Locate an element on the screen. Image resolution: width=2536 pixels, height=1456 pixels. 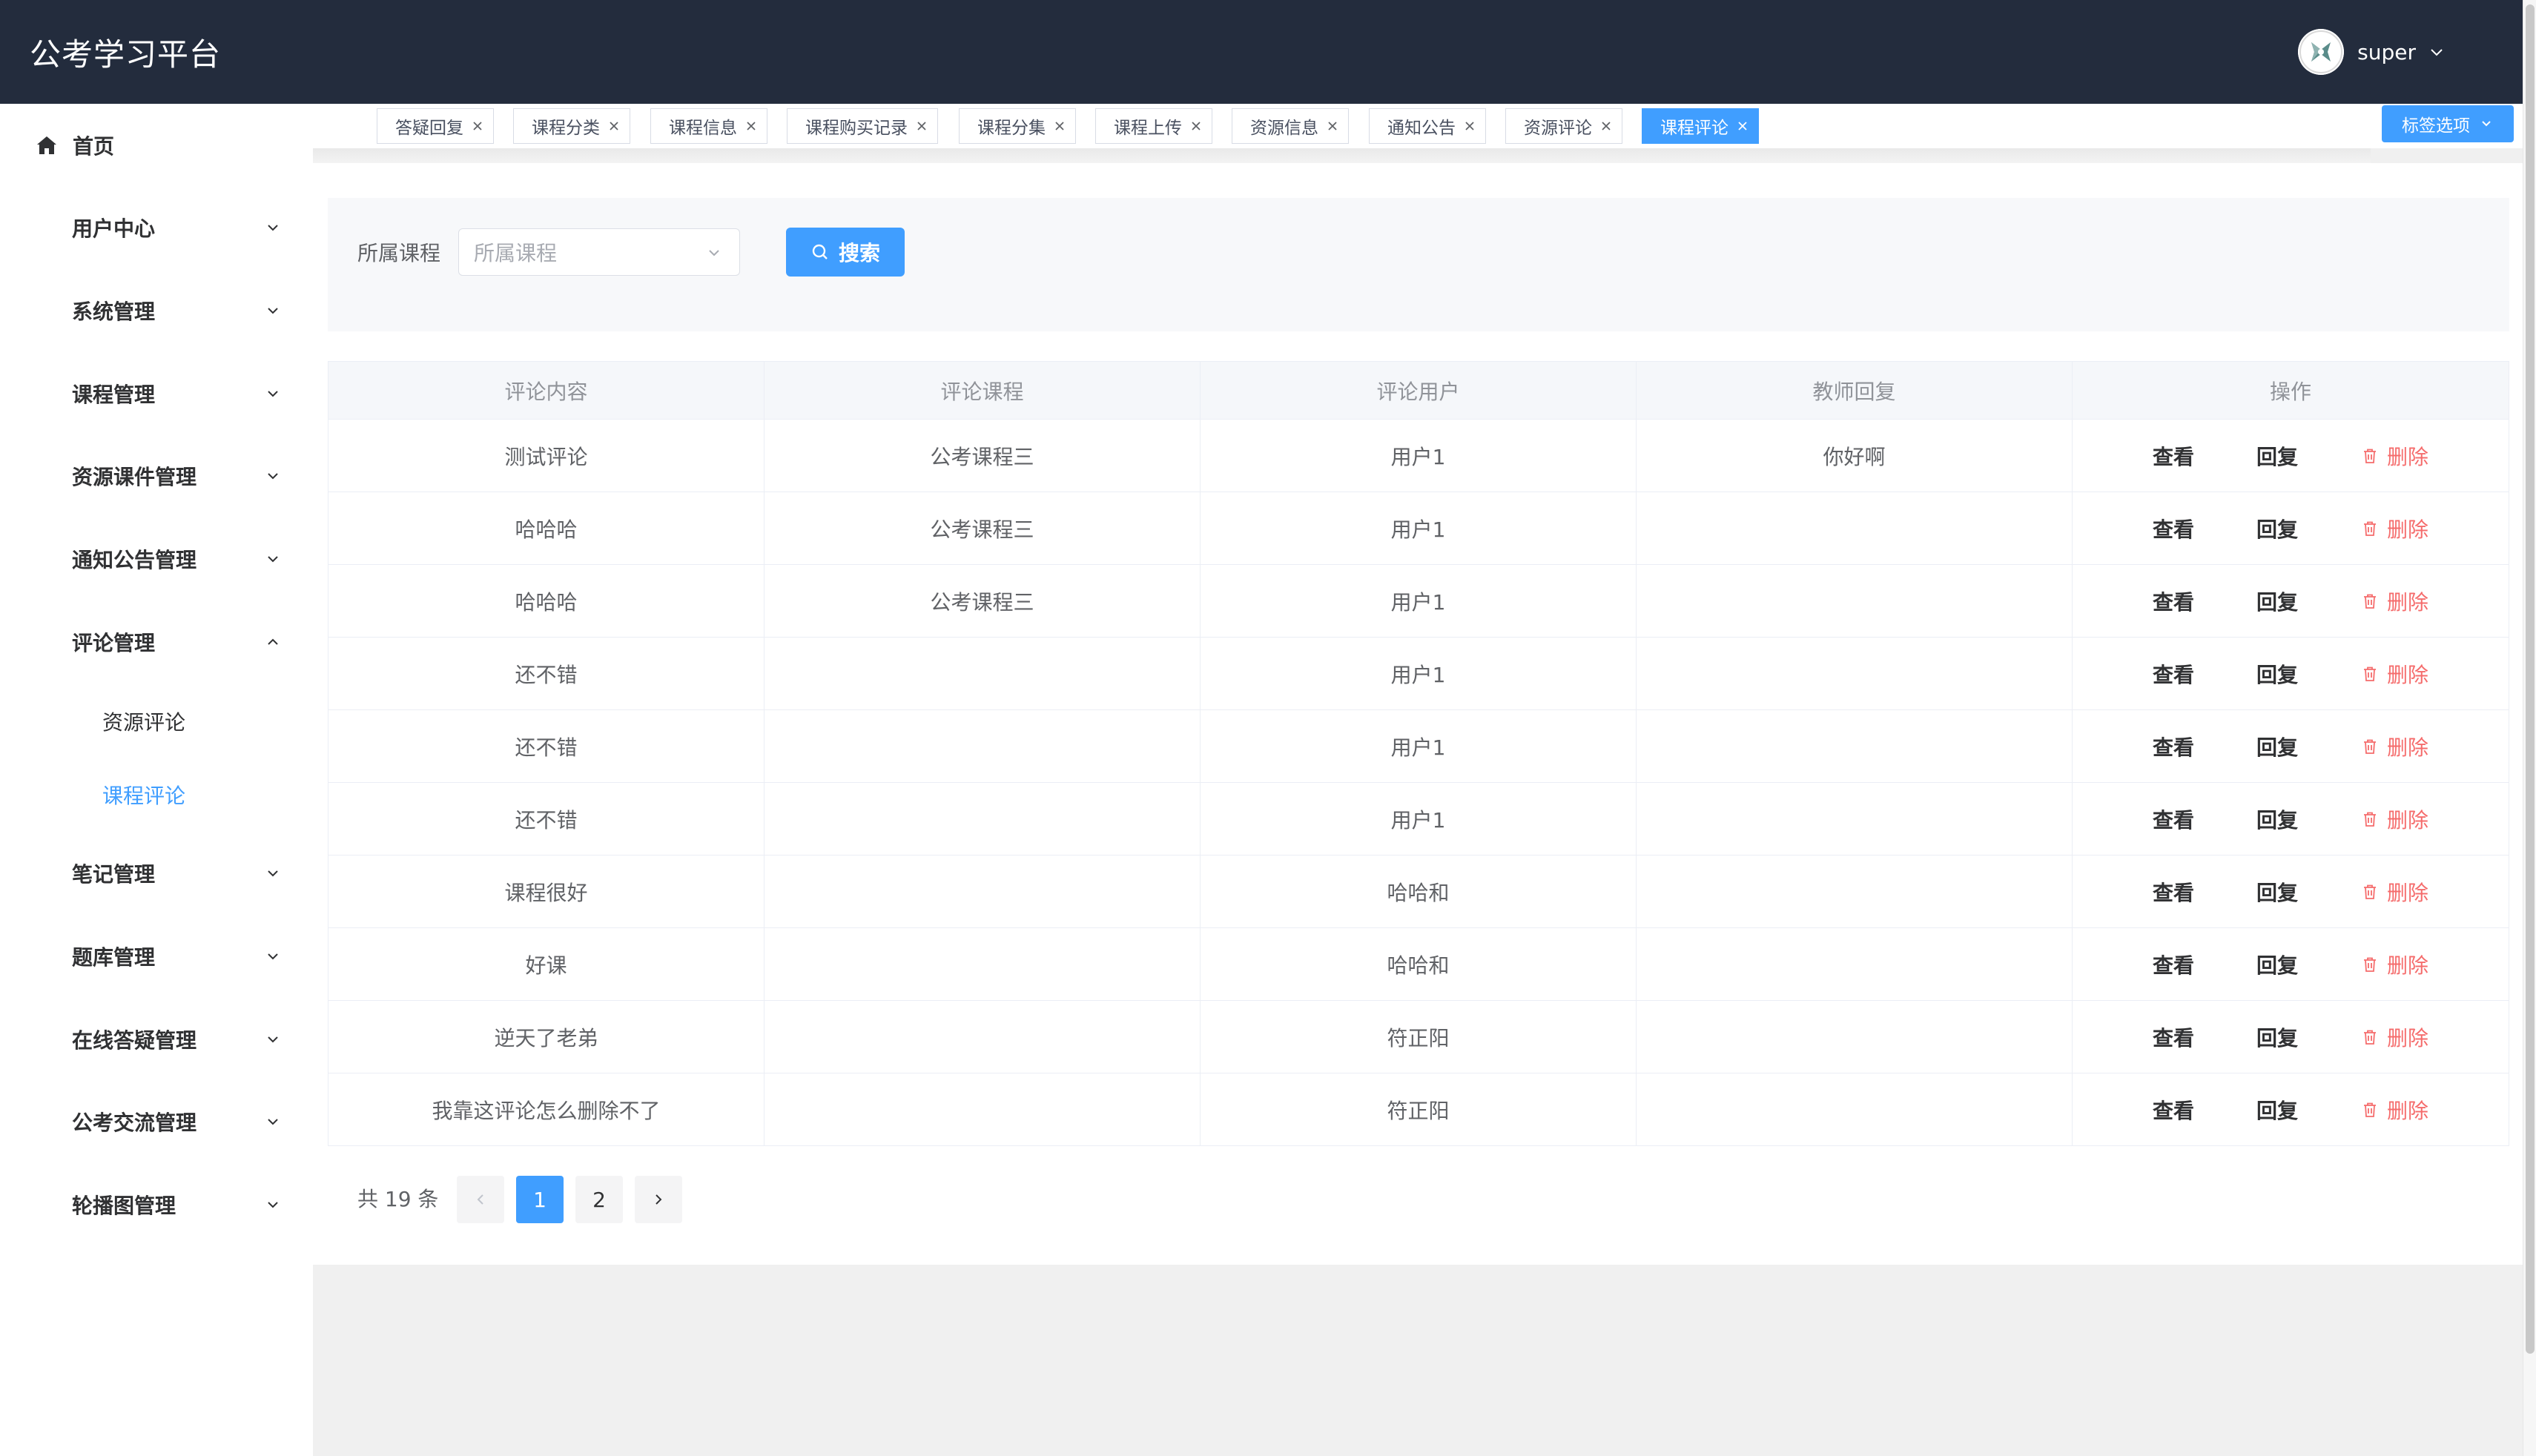
tab-course-category: 课程分类 is located at coordinates (571, 126).